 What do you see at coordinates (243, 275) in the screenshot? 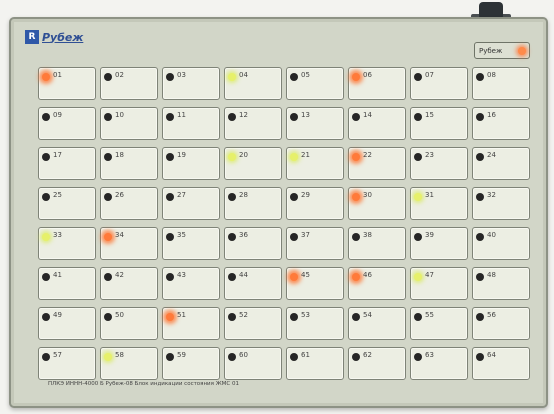
I see `indicator-number: 44` at bounding box center [243, 275].